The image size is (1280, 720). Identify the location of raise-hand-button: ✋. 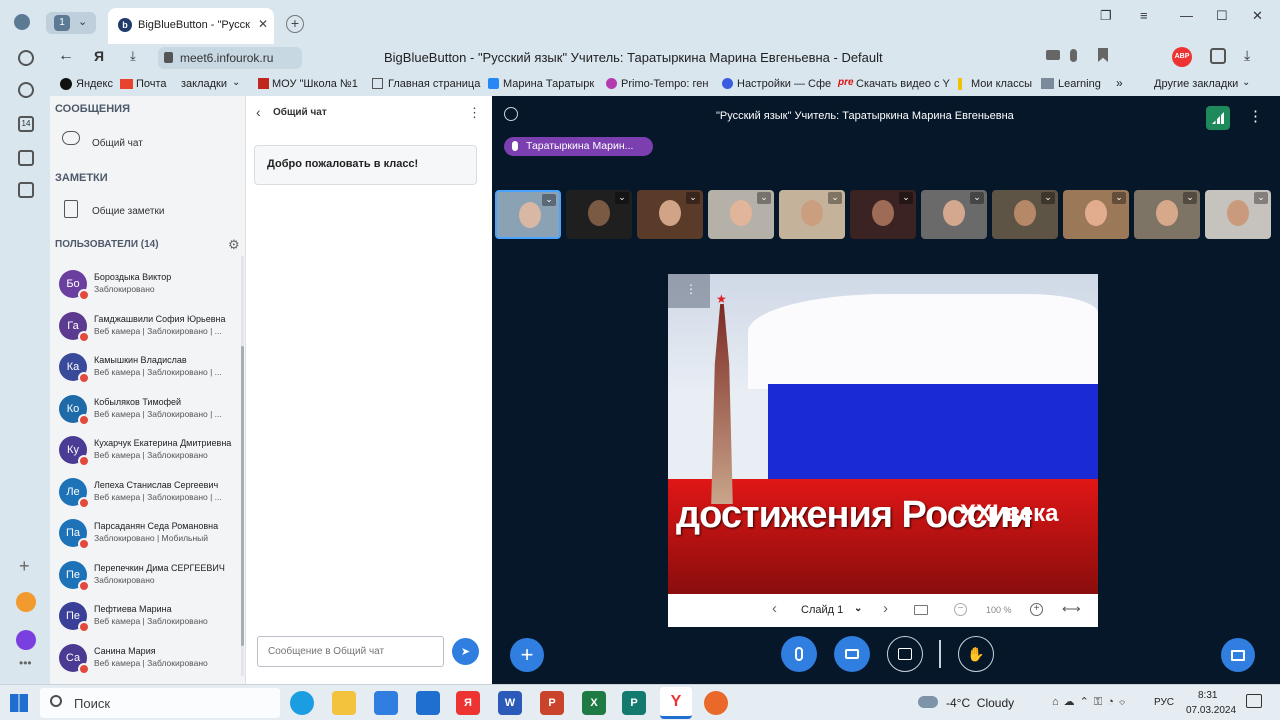
(976, 654).